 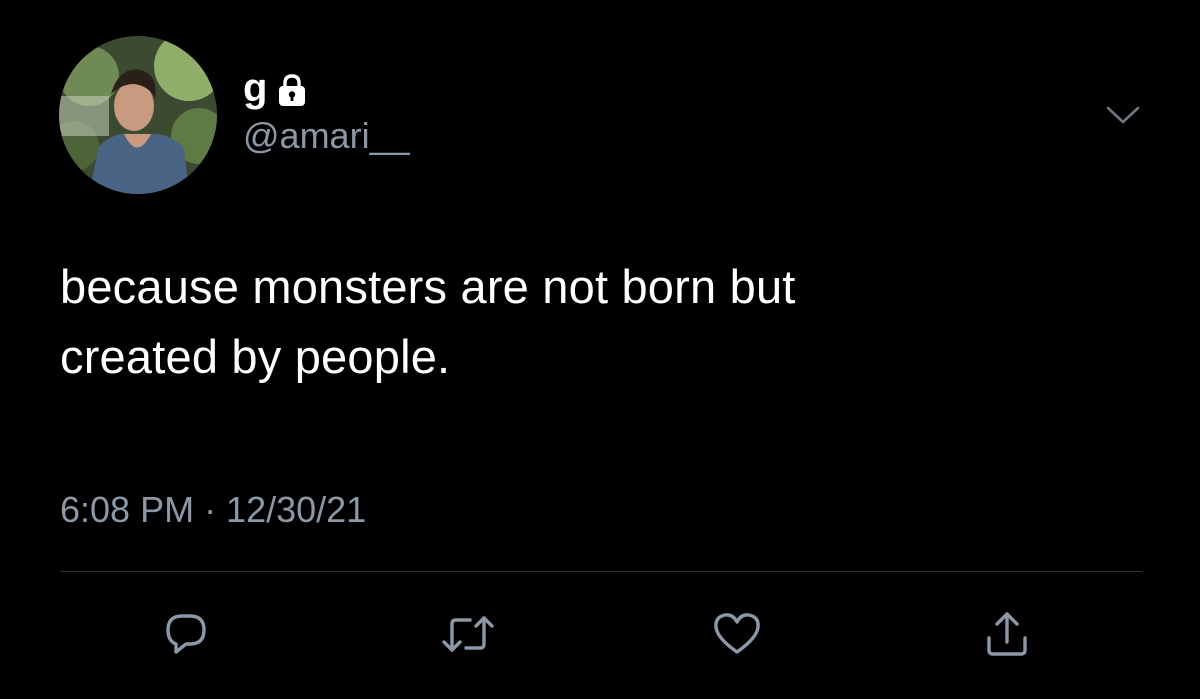 What do you see at coordinates (428, 286) in the screenshot?
I see `tweet-text-line: because monsters are not born but` at bounding box center [428, 286].